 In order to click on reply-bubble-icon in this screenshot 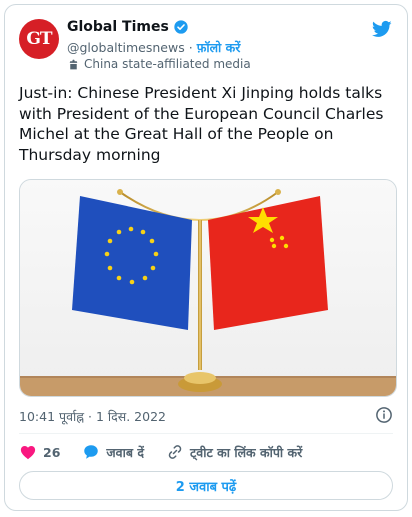, I will do `click(91, 452)`.